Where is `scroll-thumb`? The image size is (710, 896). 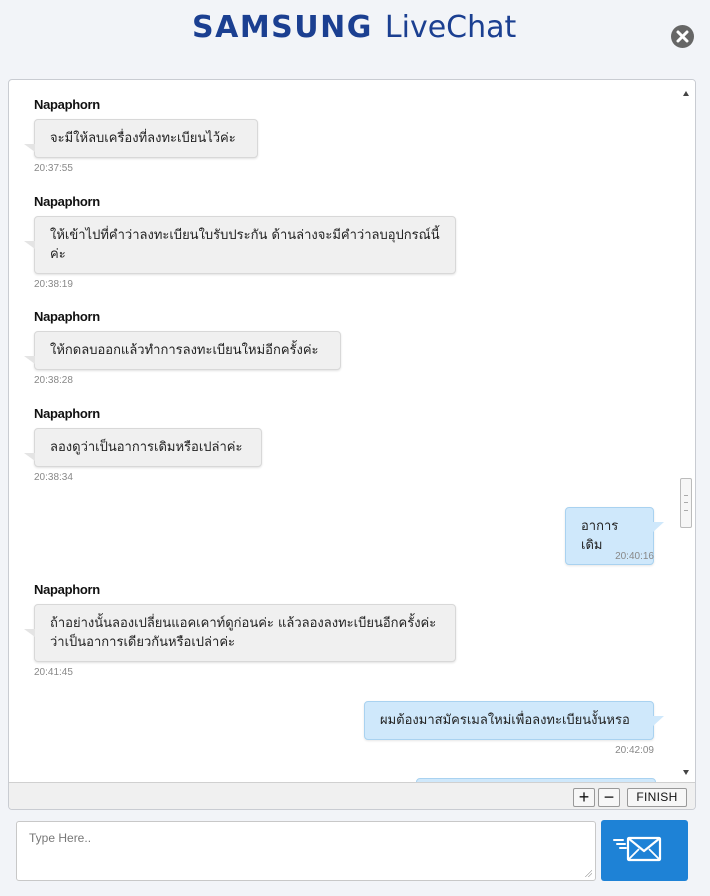
scroll-thumb is located at coordinates (686, 503).